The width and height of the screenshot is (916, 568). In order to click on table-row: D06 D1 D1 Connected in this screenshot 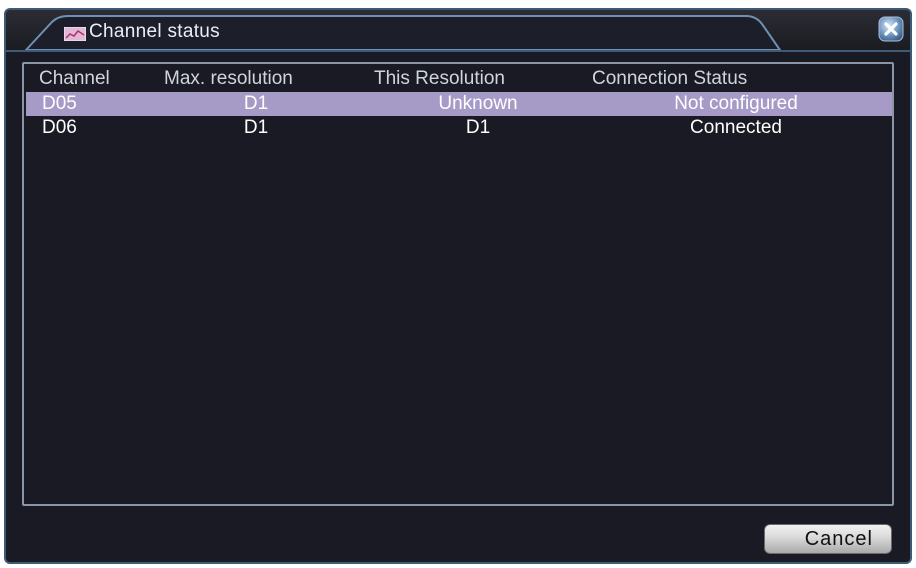, I will do `click(459, 128)`.